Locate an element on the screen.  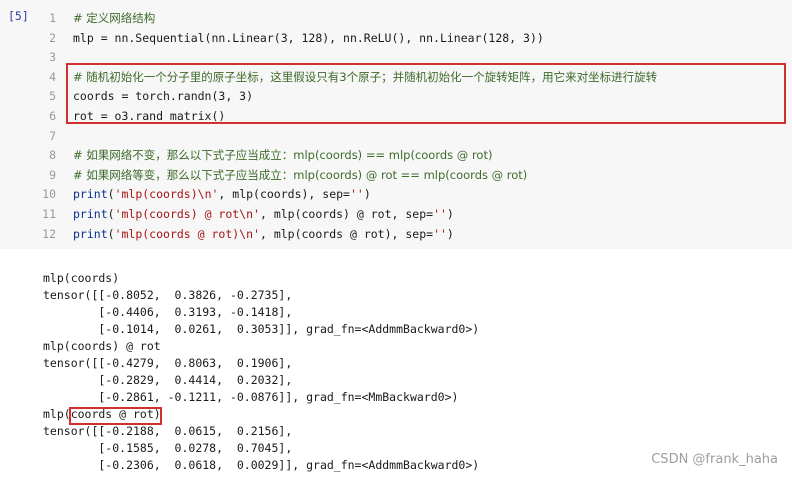
line-number: 5 is located at coordinates (52, 96).